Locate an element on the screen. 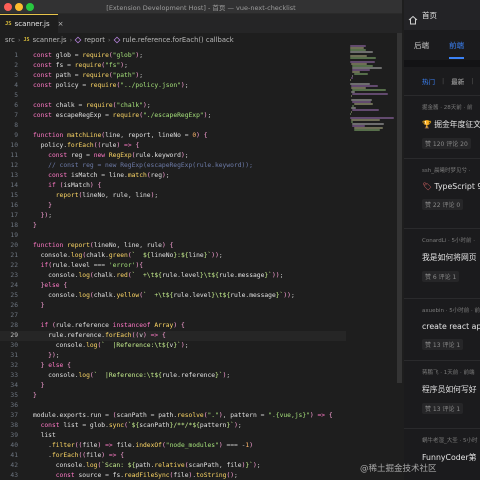  code-line: 18} is located at coordinates (173, 226).